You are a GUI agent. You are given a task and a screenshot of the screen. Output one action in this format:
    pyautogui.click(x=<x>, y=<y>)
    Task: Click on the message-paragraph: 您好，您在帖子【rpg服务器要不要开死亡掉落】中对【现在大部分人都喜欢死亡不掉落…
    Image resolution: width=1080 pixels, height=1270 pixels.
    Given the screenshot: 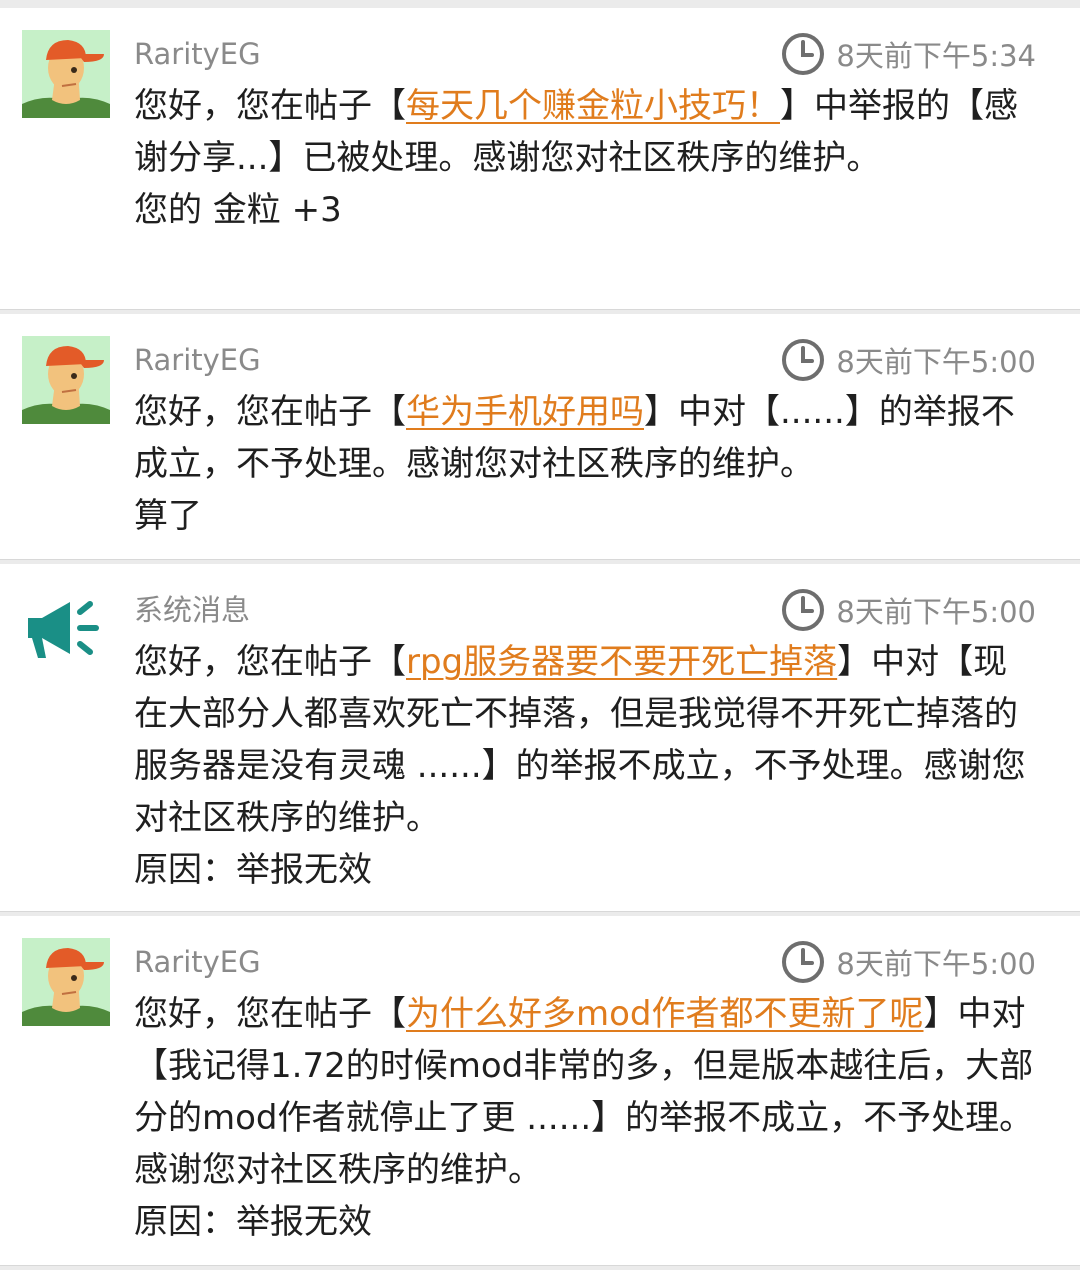 What is the action you would take?
    pyautogui.click(x=584, y=740)
    